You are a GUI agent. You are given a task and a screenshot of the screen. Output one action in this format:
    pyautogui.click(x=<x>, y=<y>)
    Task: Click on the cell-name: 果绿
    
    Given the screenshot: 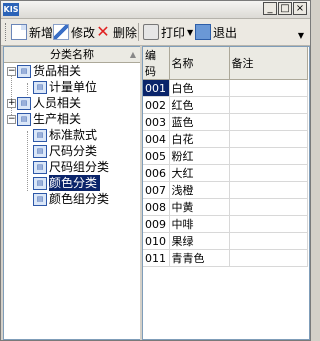 What is the action you would take?
    pyautogui.click(x=199, y=241)
    